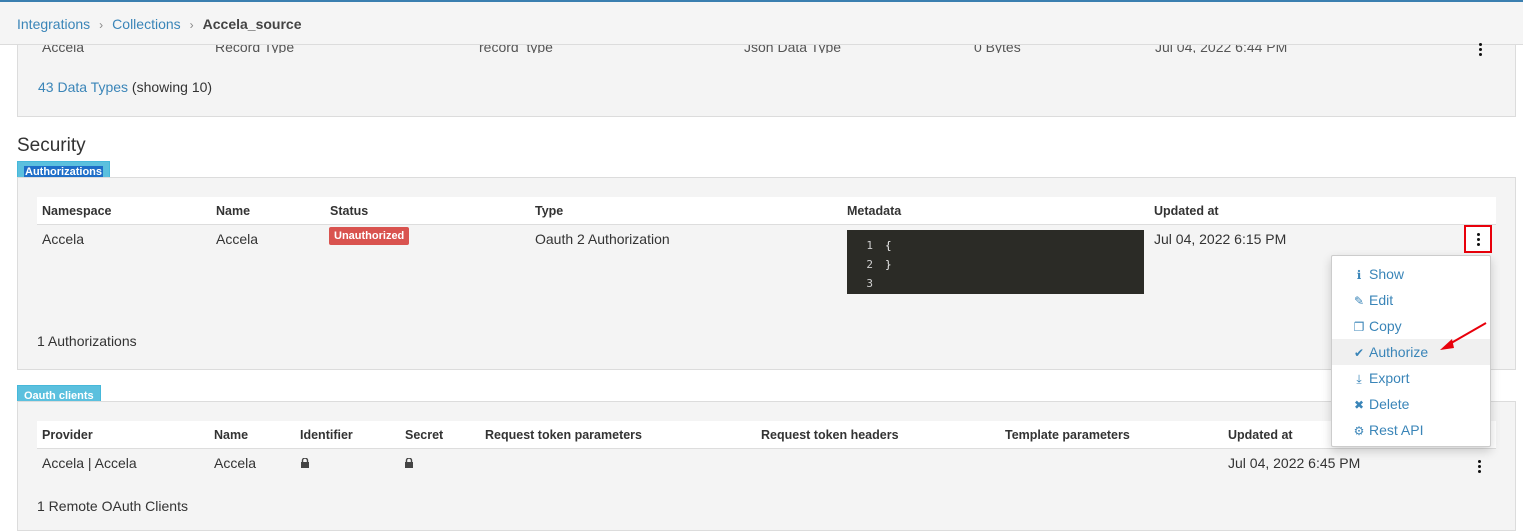 The height and width of the screenshot is (531, 1523). What do you see at coordinates (997, 49) in the screenshot?
I see `cell-size: 0 Bytes` at bounding box center [997, 49].